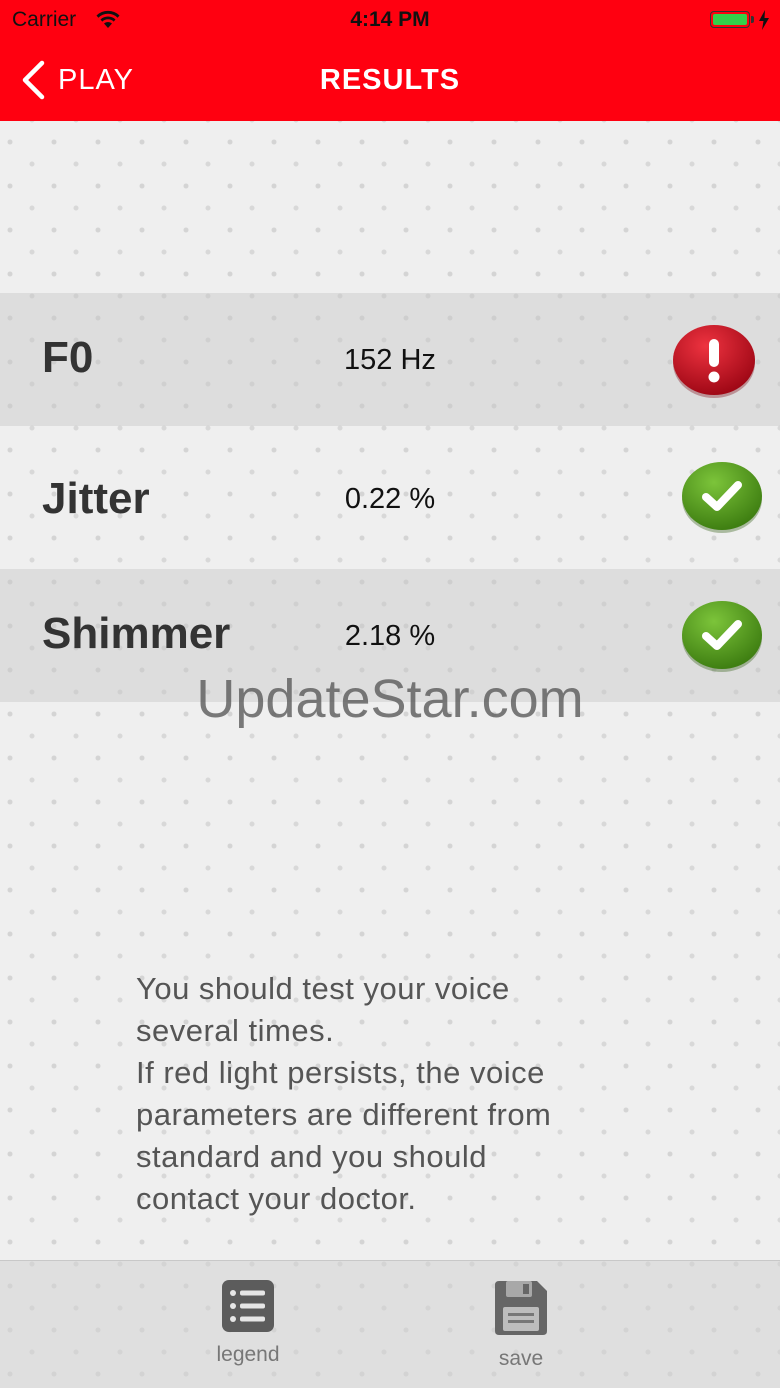  What do you see at coordinates (390, 636) in the screenshot?
I see `result-value: 2.18 %` at bounding box center [390, 636].